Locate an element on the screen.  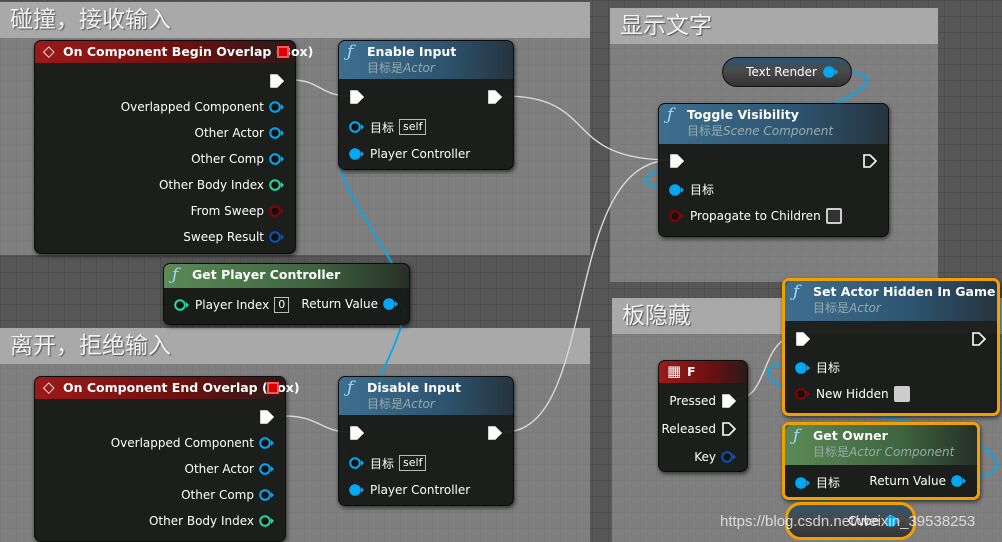
node-header: ◇ On Component End Overlap (Box) is located at coordinates (167, 388).